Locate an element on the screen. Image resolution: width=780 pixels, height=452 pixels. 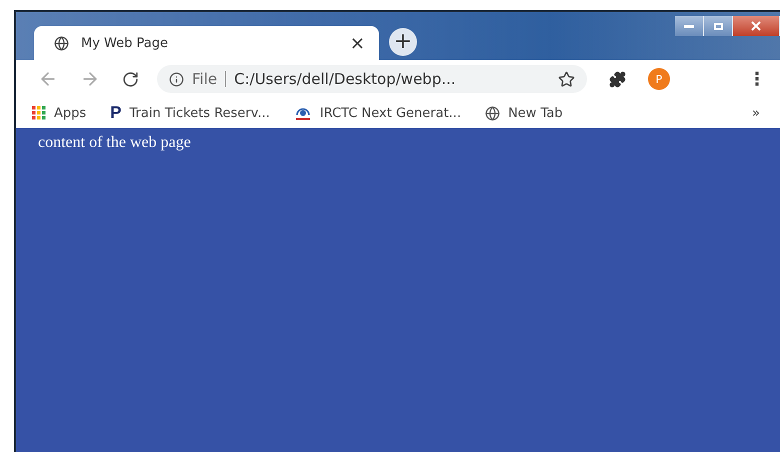
tab-title: My Web Page is located at coordinates (125, 43).